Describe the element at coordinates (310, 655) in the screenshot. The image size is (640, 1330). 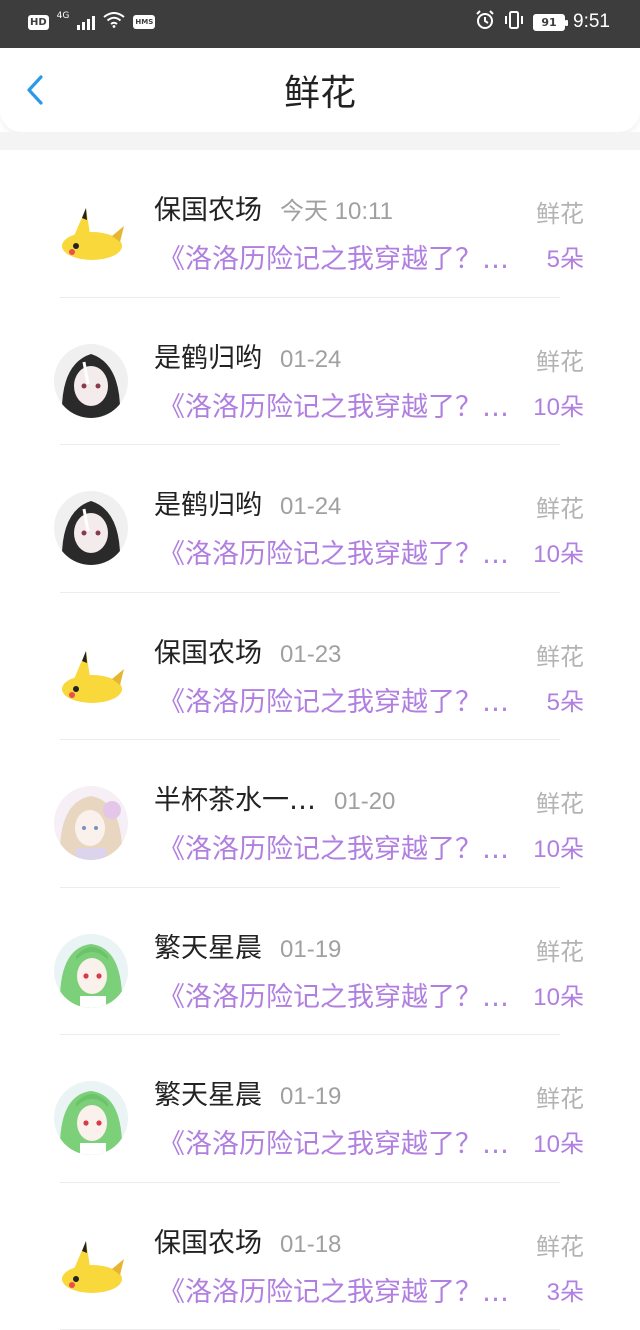
I see `timestamp: 01-23` at that location.